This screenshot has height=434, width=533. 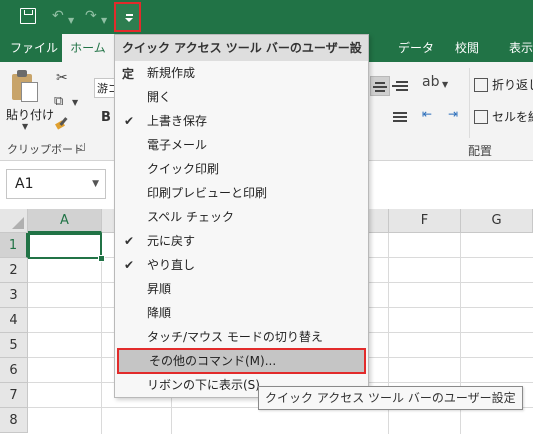 What do you see at coordinates (30, 114) in the screenshot?
I see `paste-button-label: 貼り付け` at bounding box center [30, 114].